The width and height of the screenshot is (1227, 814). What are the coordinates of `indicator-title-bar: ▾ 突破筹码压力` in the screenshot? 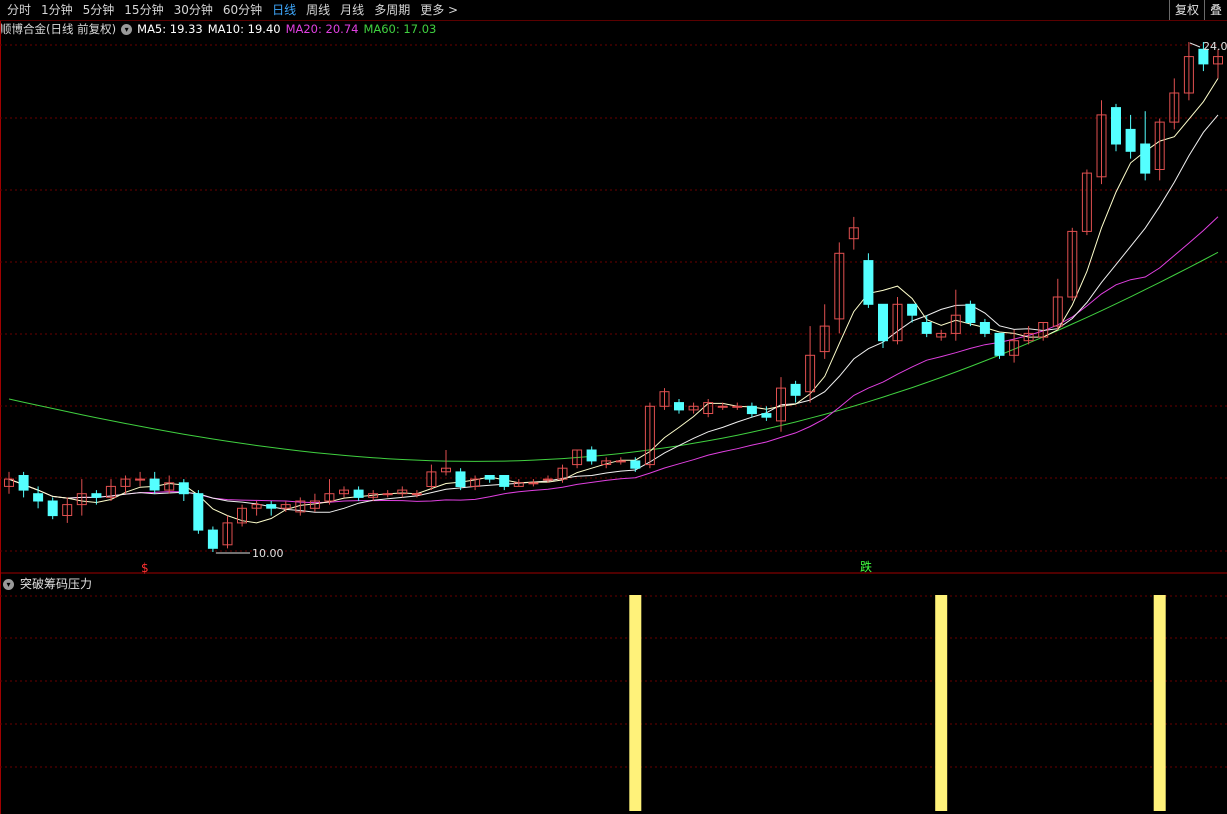 It's located at (46, 584).